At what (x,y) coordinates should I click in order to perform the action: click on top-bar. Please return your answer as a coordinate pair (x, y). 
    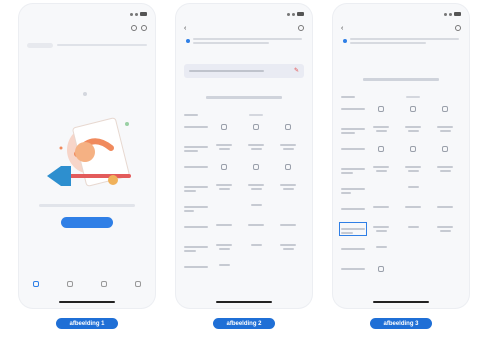
    Looking at the image, I should click on (87, 28).